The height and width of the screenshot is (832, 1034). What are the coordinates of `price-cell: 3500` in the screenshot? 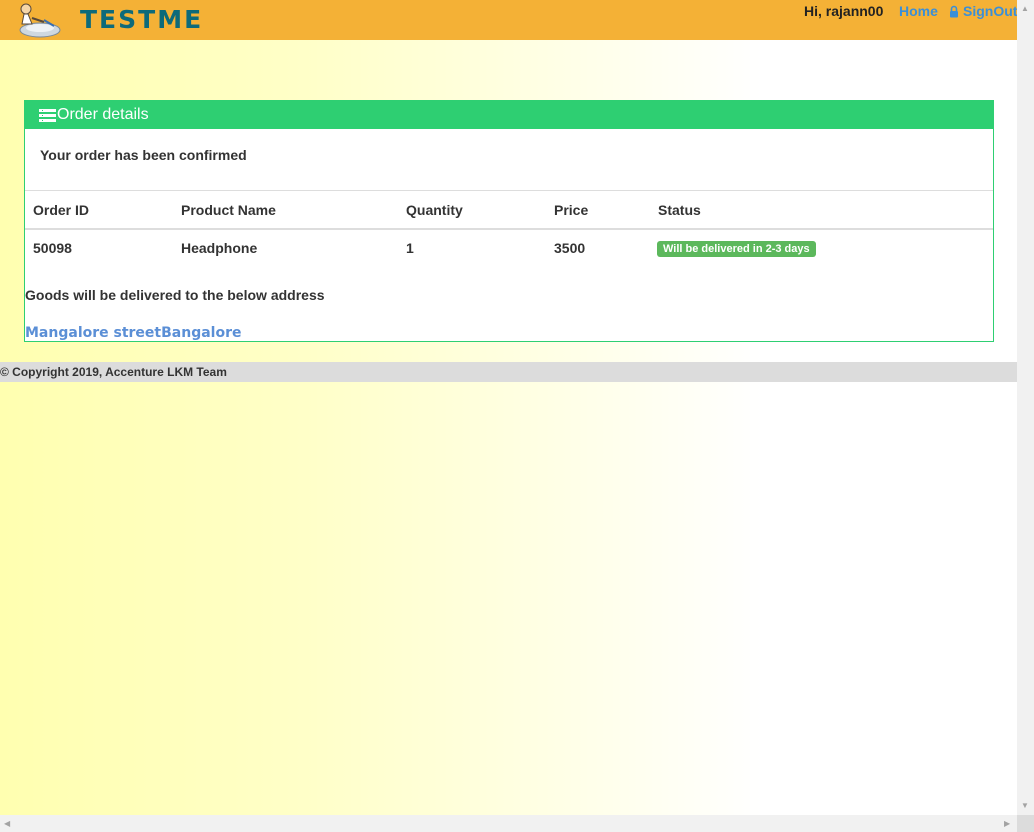 It's located at (570, 248).